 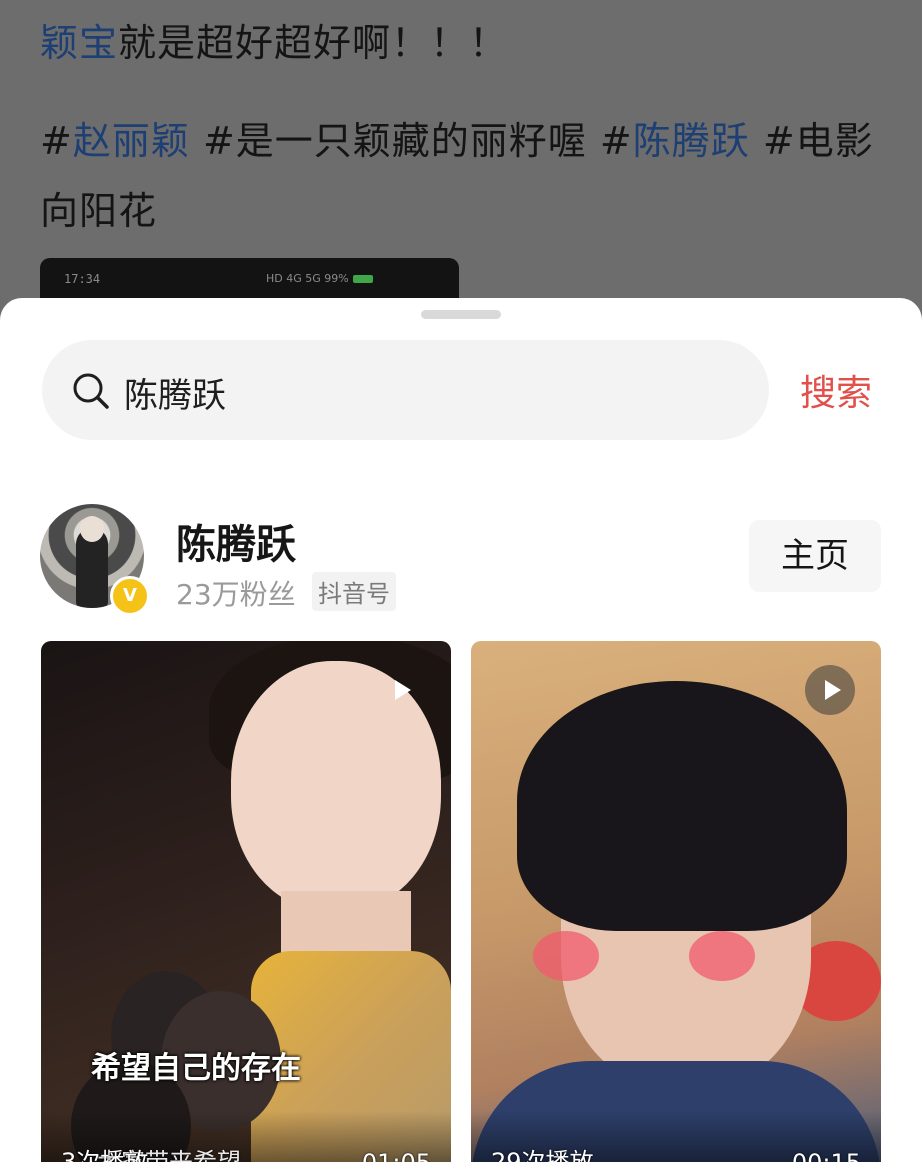 What do you see at coordinates (196, 1068) in the screenshot?
I see `video-subtitle: 希望自己的存在` at bounding box center [196, 1068].